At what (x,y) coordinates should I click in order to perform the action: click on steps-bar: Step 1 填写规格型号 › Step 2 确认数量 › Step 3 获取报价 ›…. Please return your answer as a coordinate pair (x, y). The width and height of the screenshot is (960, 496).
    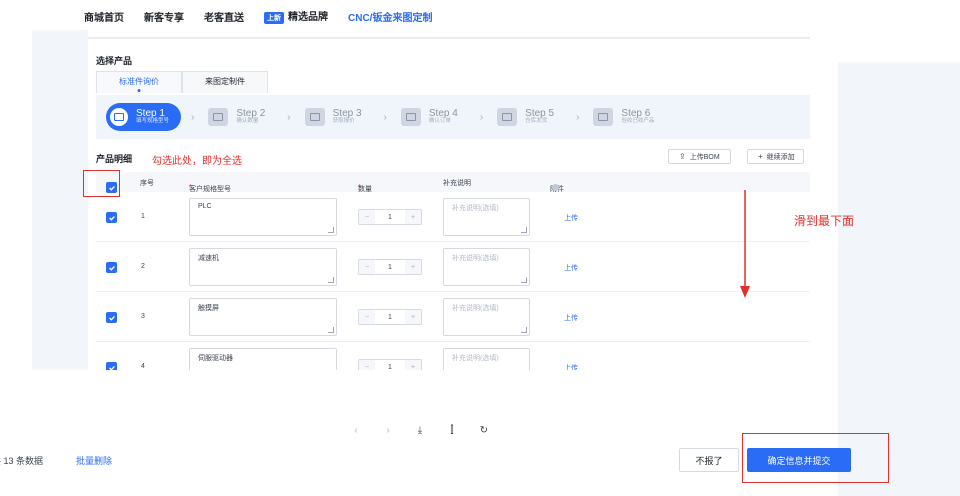
    Looking at the image, I should click on (453, 117).